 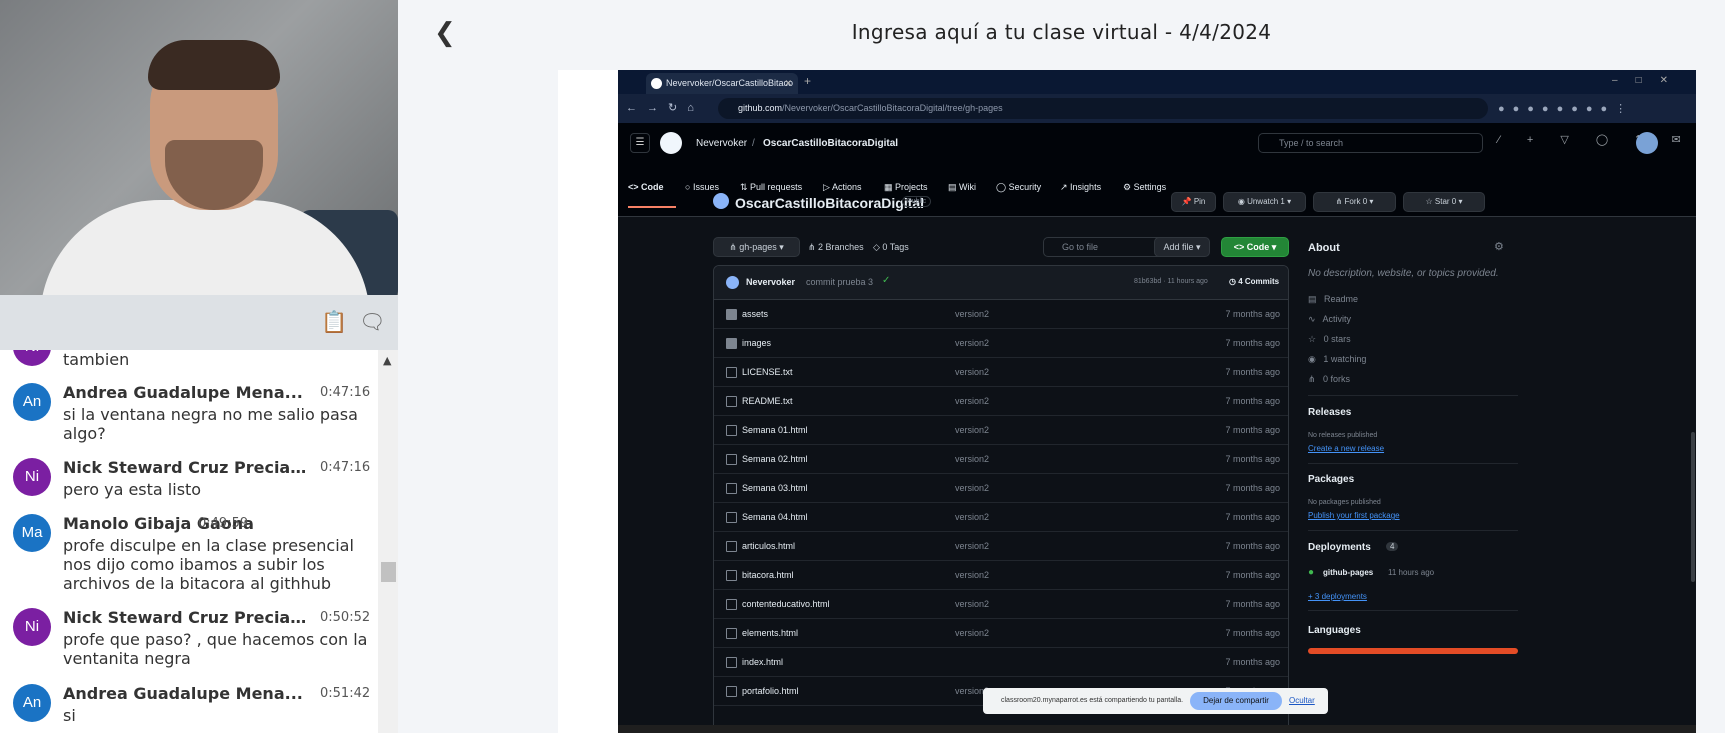 What do you see at coordinates (1001, 372) in the screenshot?
I see `file-row: LICENSE.txt version2 7 months ago` at bounding box center [1001, 372].